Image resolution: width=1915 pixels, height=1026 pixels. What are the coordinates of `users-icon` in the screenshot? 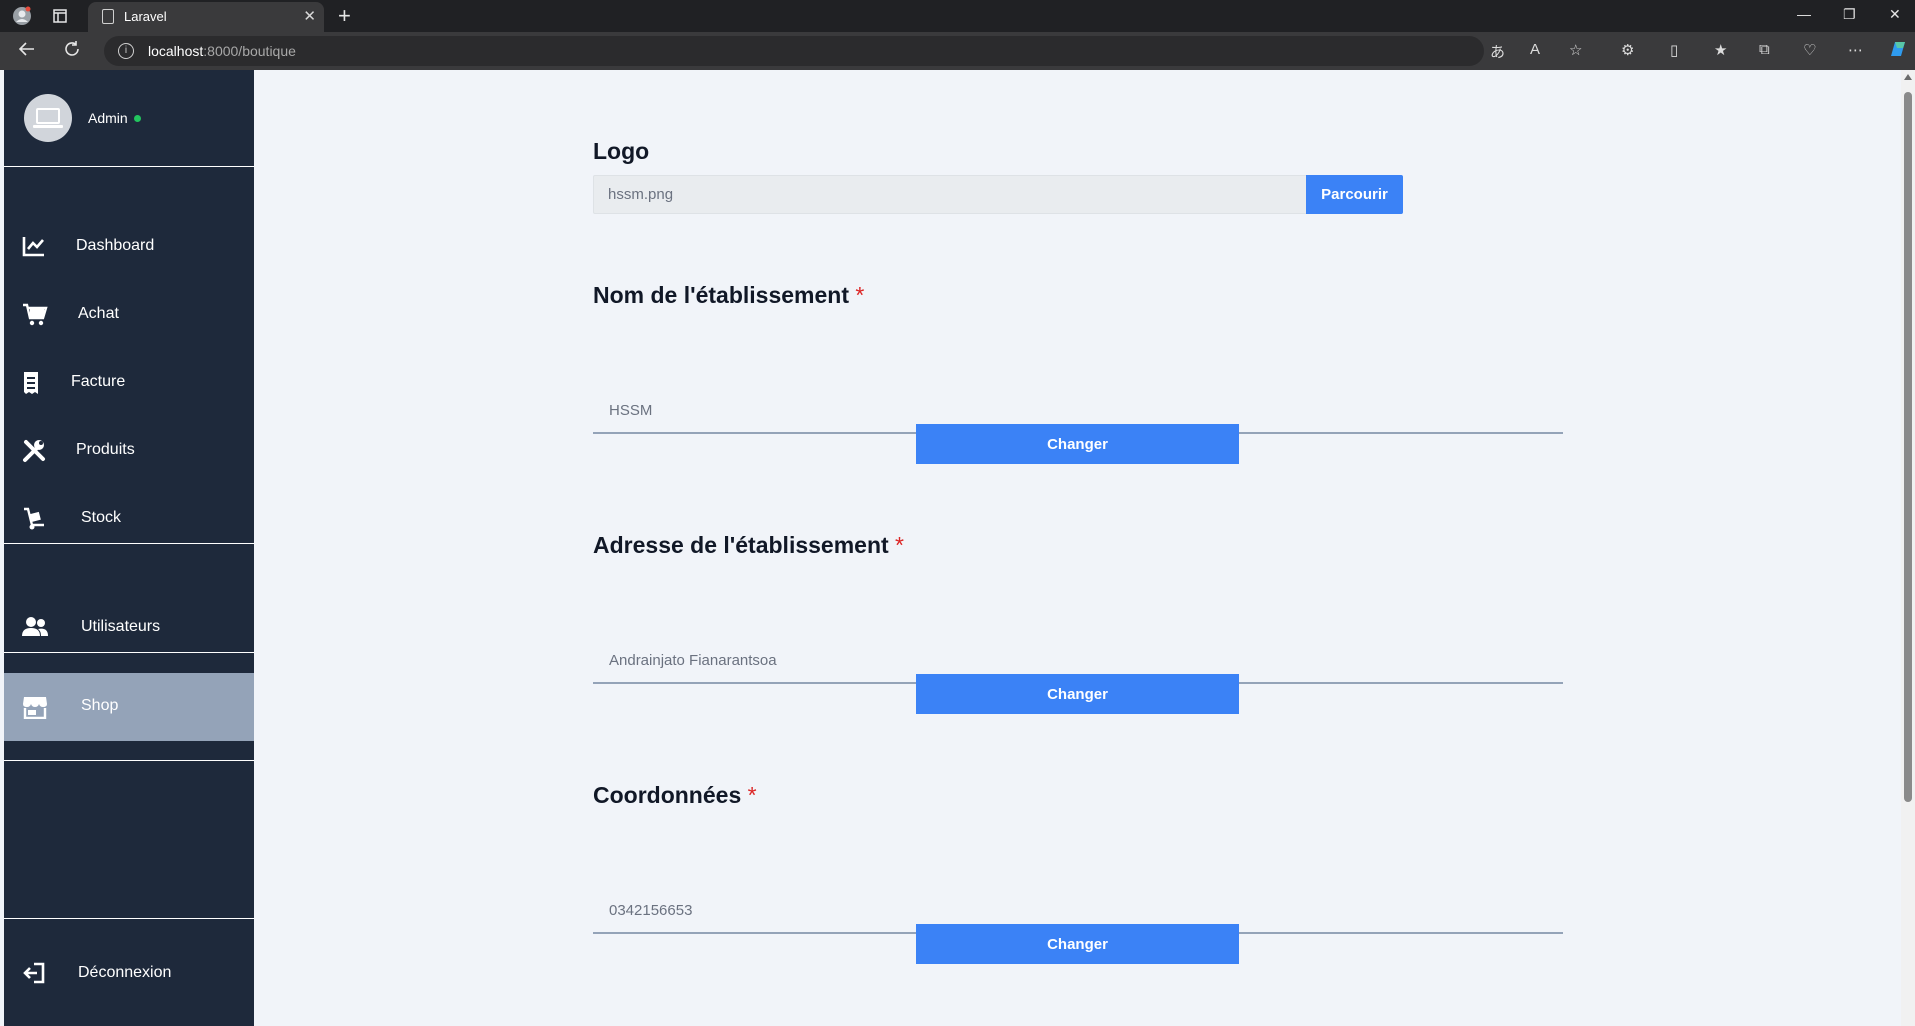 It's located at (35, 628).